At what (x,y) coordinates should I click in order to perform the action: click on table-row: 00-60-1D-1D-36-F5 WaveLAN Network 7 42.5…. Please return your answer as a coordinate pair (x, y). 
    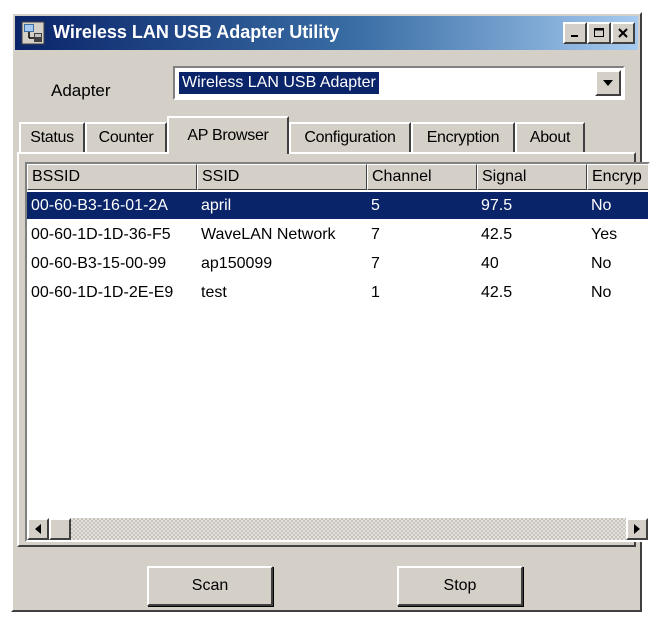
    Looking at the image, I should click on (337, 234).